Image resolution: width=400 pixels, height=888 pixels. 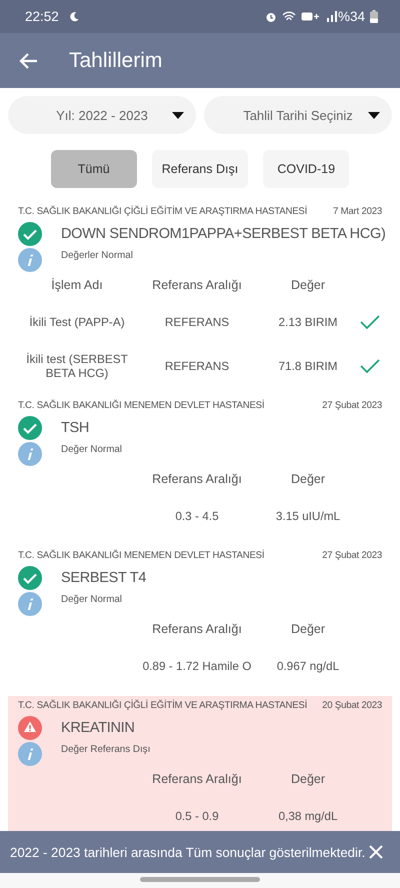 What do you see at coordinates (197, 816) in the screenshot?
I see `reference-range: 0.5 - 0.9` at bounding box center [197, 816].